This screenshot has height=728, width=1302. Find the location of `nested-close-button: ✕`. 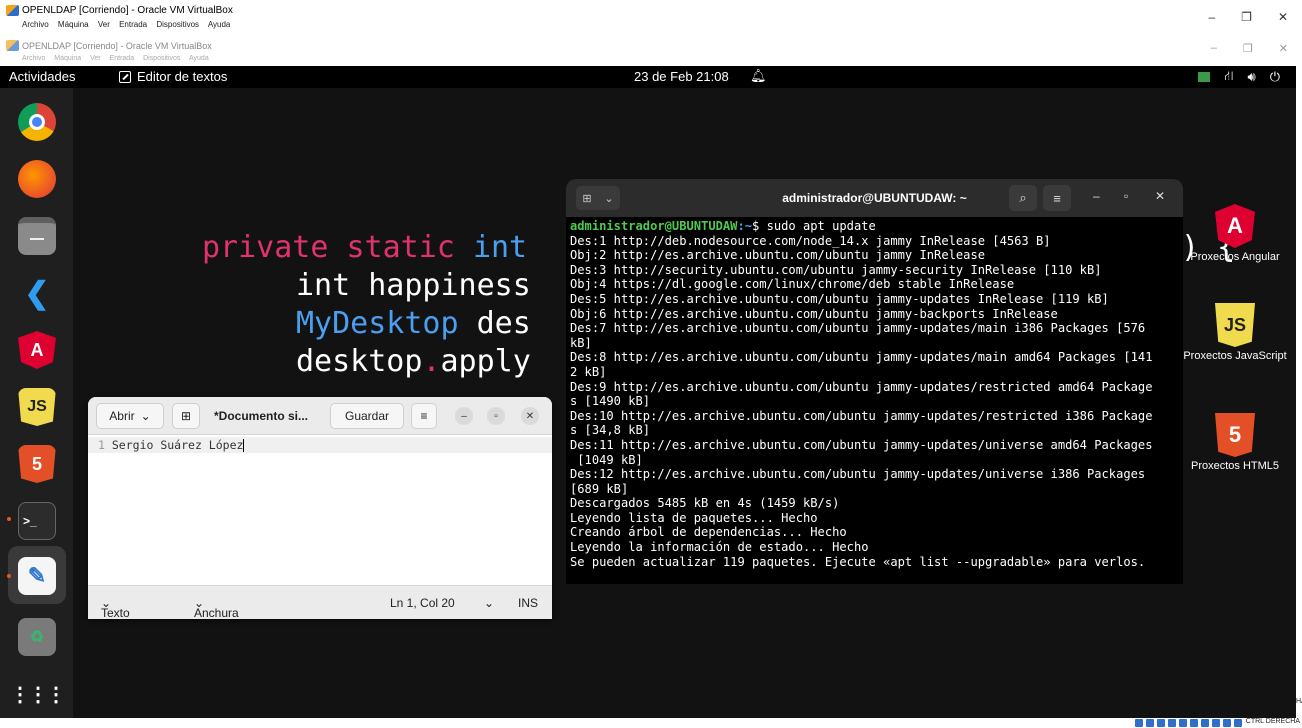

nested-close-button: ✕ is located at coordinates (1283, 48).